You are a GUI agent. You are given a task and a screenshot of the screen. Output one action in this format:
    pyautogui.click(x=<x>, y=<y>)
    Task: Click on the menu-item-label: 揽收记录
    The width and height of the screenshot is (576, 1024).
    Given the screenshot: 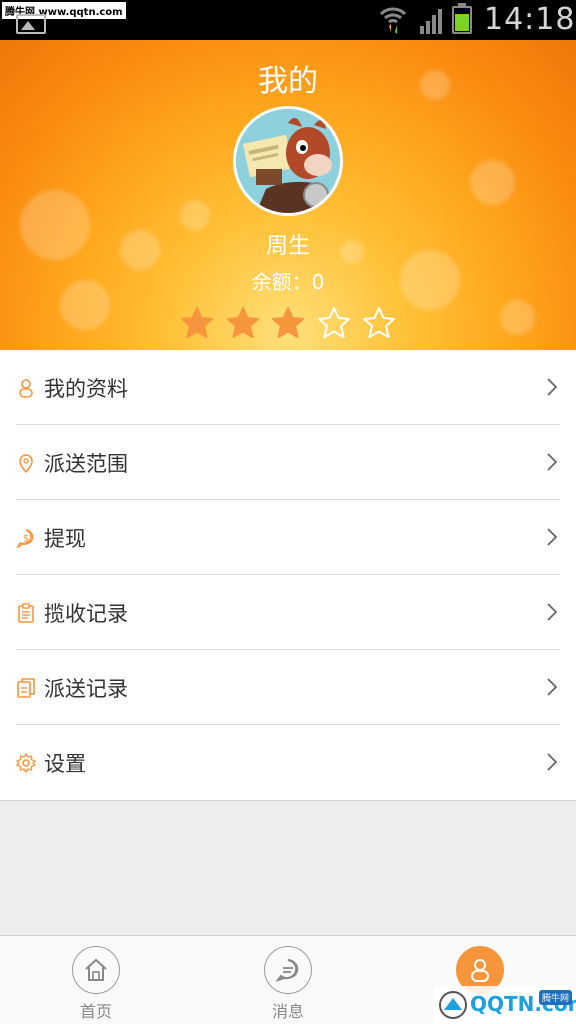 What is the action you would take?
    pyautogui.click(x=86, y=613)
    